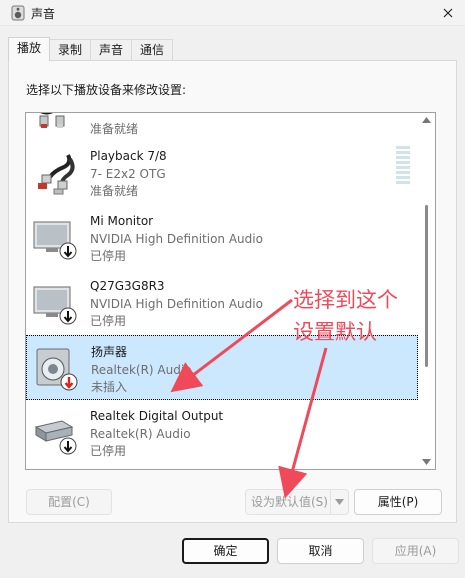 The height and width of the screenshot is (578, 465). What do you see at coordinates (18, 13) in the screenshot?
I see `speaker-icon` at bounding box center [18, 13].